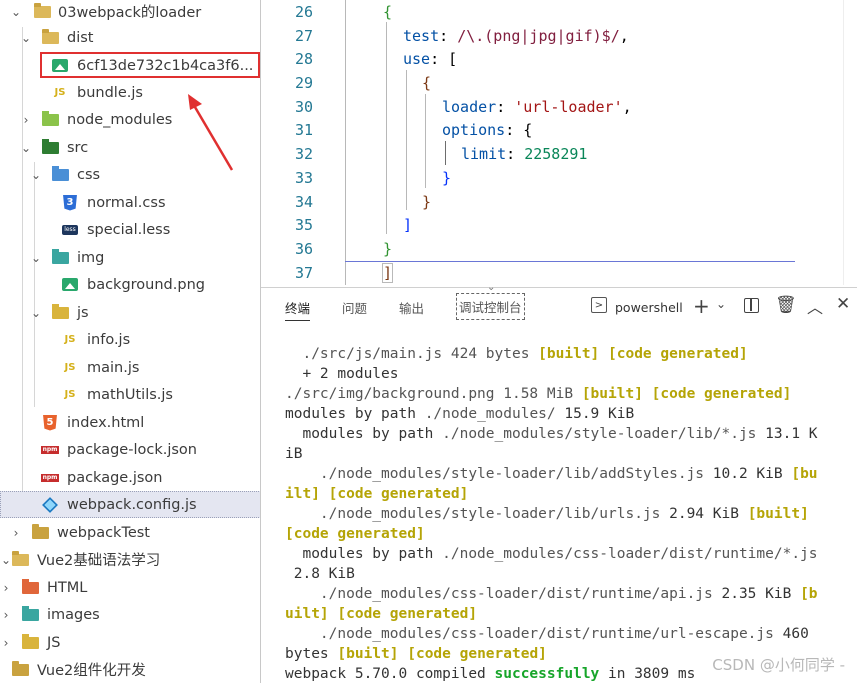 This screenshot has width=857, height=683. Describe the element at coordinates (130, 229) in the screenshot. I see `tree-file-special-less: less special.less` at that location.